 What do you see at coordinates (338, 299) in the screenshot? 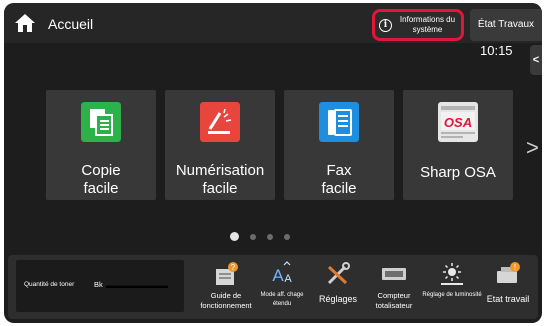
I see `quick-action-label: Réglages` at bounding box center [338, 299].